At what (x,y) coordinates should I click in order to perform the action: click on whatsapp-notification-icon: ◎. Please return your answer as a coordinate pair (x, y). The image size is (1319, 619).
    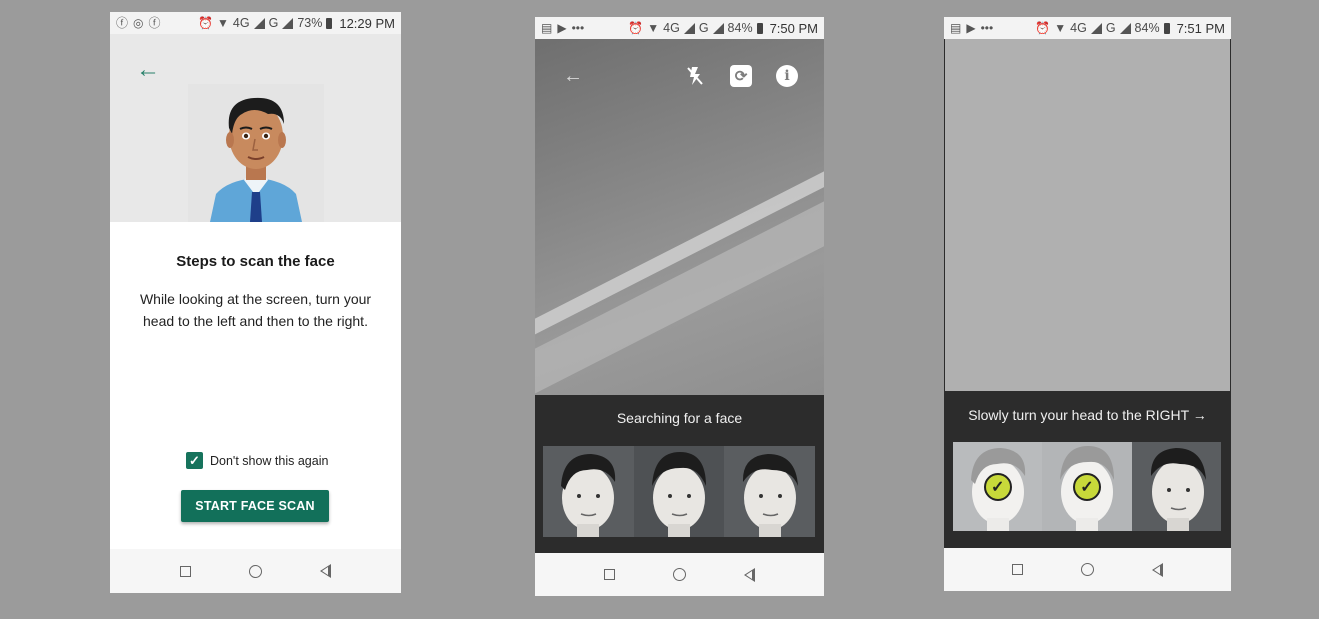
    Looking at the image, I should click on (138, 23).